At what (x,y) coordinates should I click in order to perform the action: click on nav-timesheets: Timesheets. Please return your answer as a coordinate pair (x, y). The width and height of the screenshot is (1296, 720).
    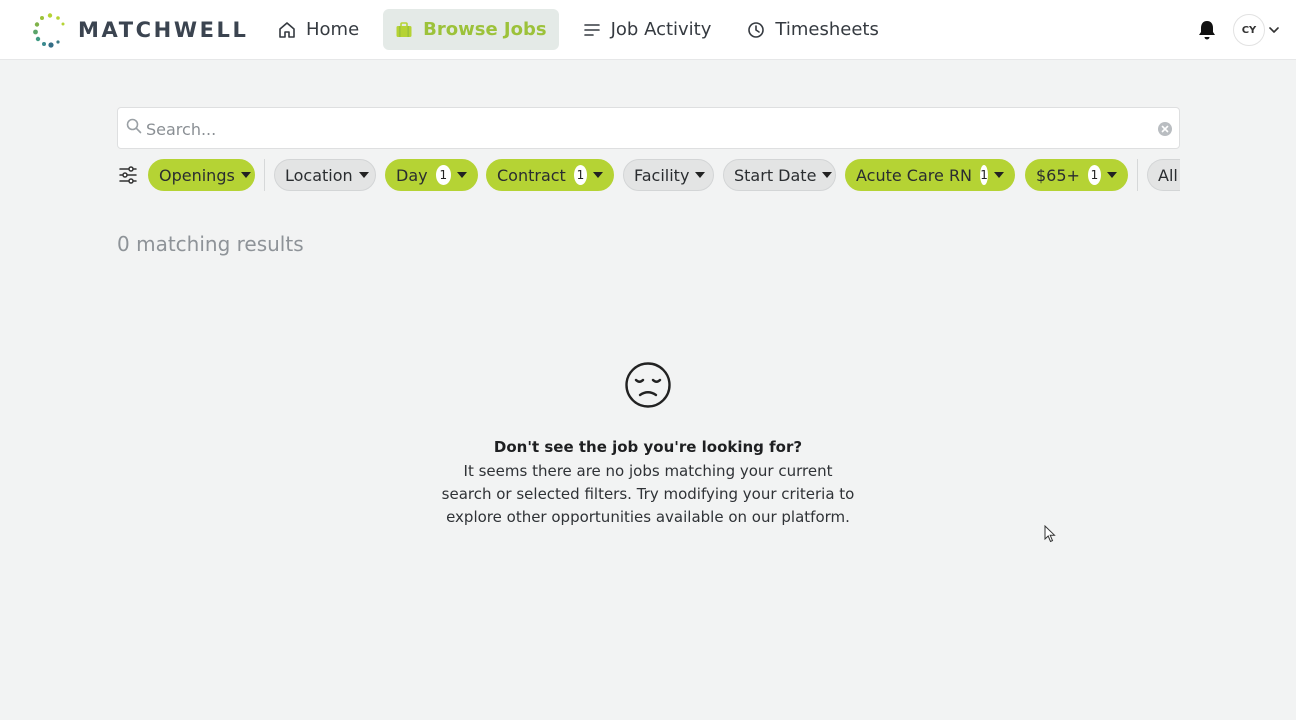
    Looking at the image, I should click on (812, 29).